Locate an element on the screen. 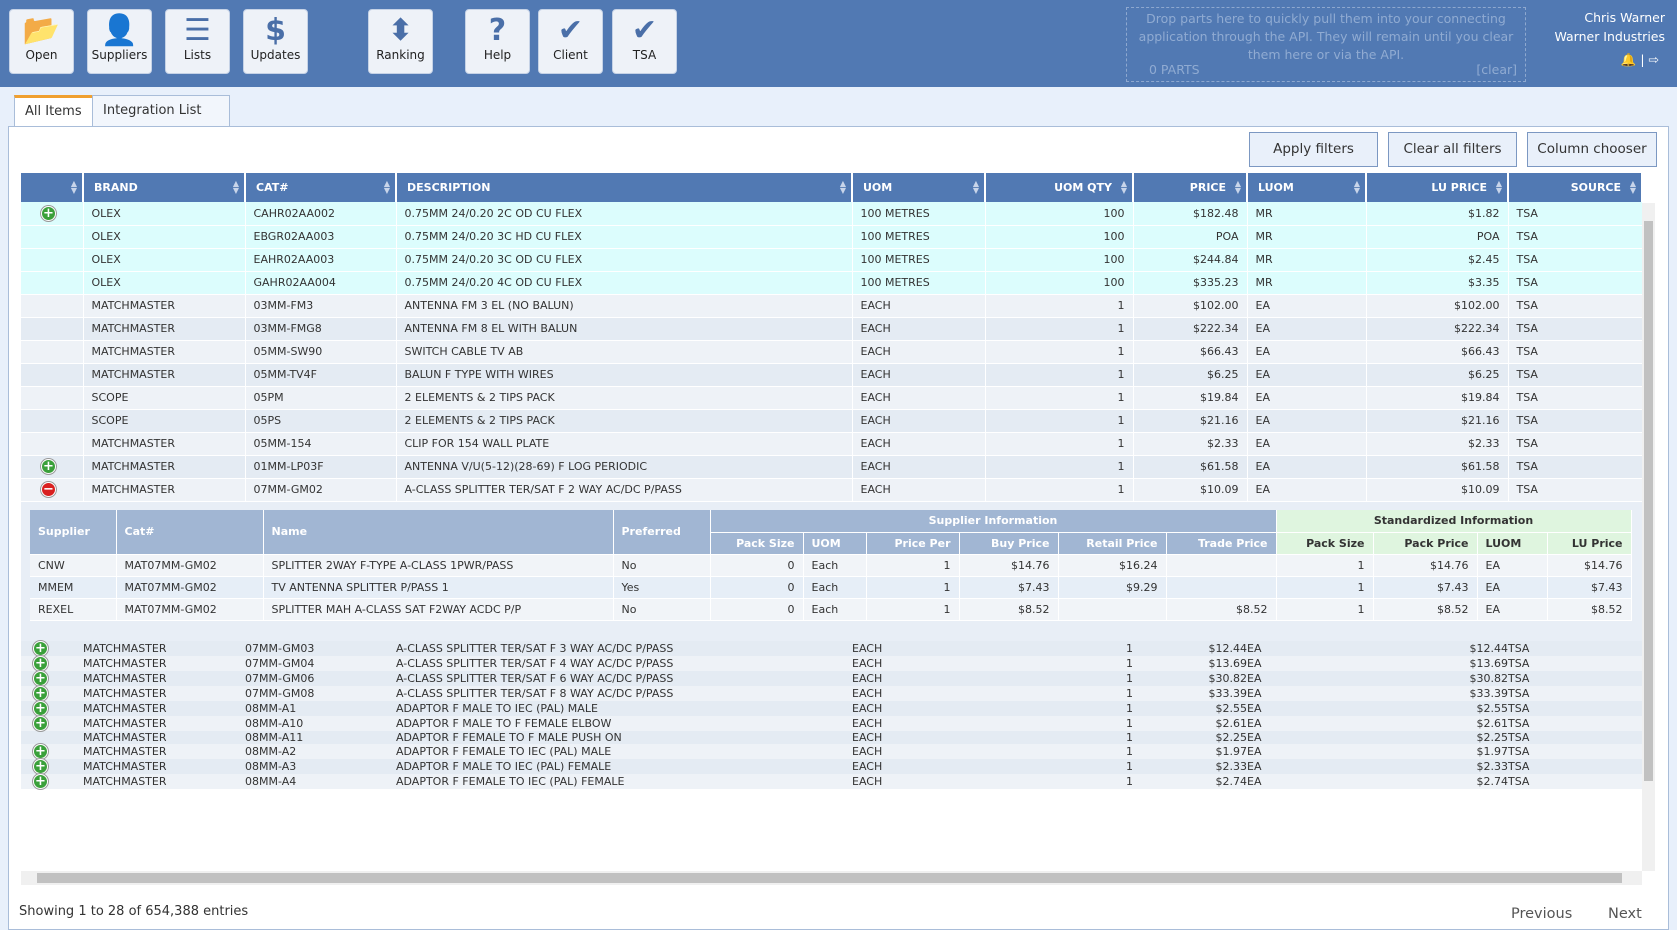 The width and height of the screenshot is (1677, 930). column-header-description: DESCRIPTION ▲ ▼ is located at coordinates (624, 187).